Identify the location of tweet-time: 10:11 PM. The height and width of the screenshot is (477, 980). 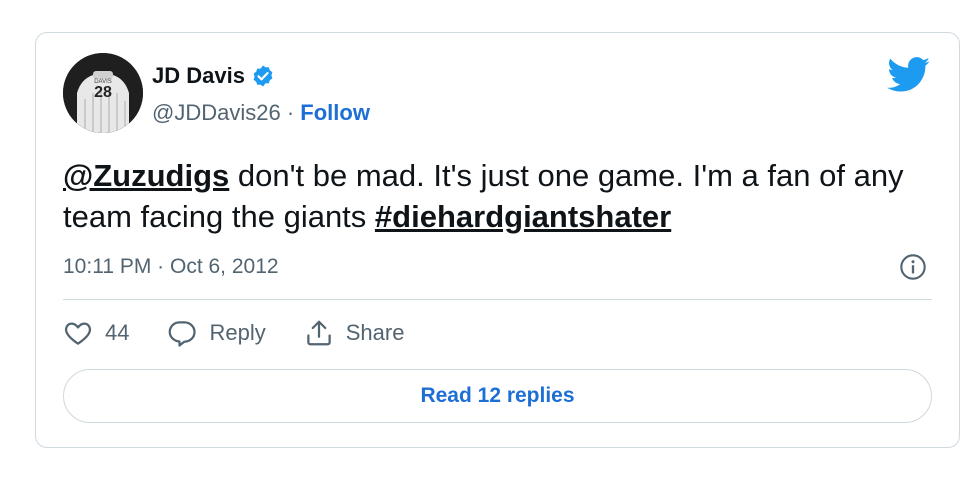
(107, 266).